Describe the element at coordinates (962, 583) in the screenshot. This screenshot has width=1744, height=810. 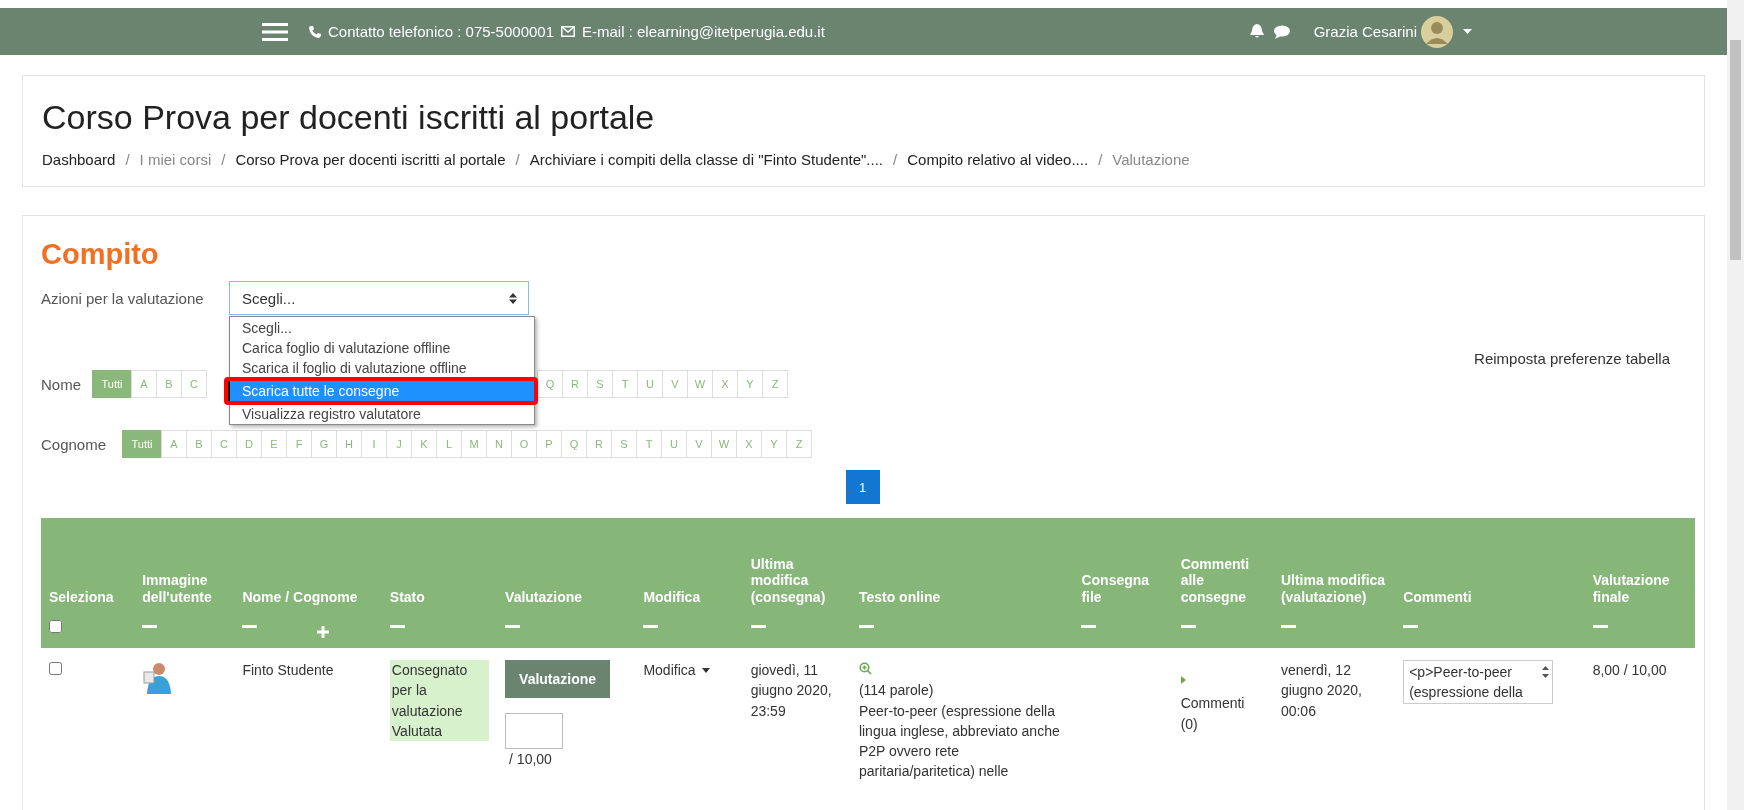
I see `column-header: Testo online` at that location.